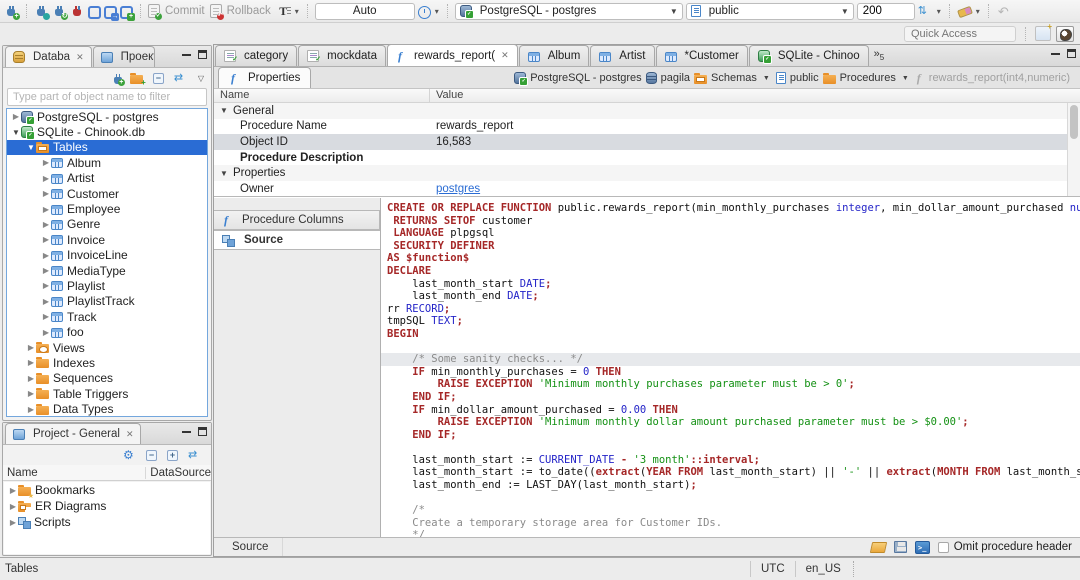  What do you see at coordinates (622, 55) in the screenshot?
I see `editor-tab-artist: Artist` at bounding box center [622, 55].